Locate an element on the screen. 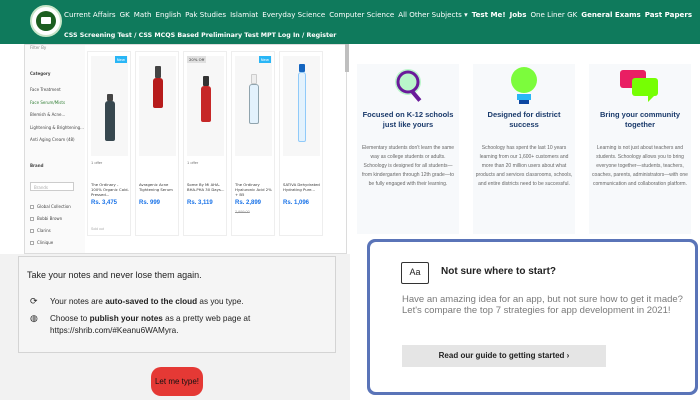 The width and height of the screenshot is (700, 400). nav-link: Log In / Register is located at coordinates (307, 35).